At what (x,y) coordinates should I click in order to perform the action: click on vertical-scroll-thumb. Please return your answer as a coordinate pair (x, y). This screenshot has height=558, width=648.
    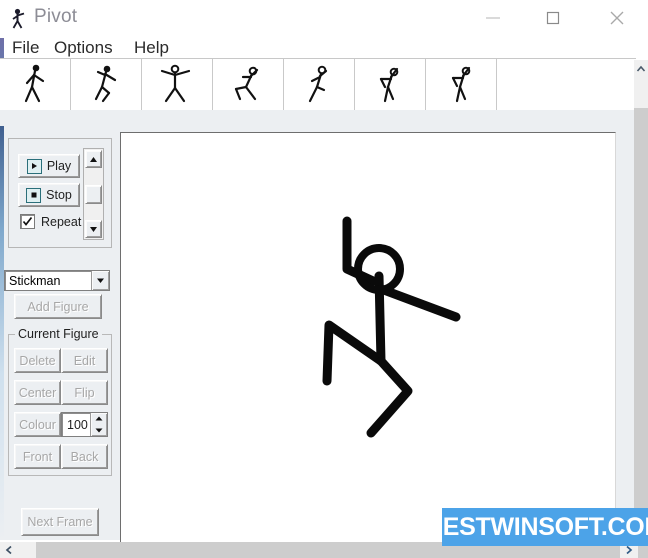
    Looking at the image, I should click on (641, 316).